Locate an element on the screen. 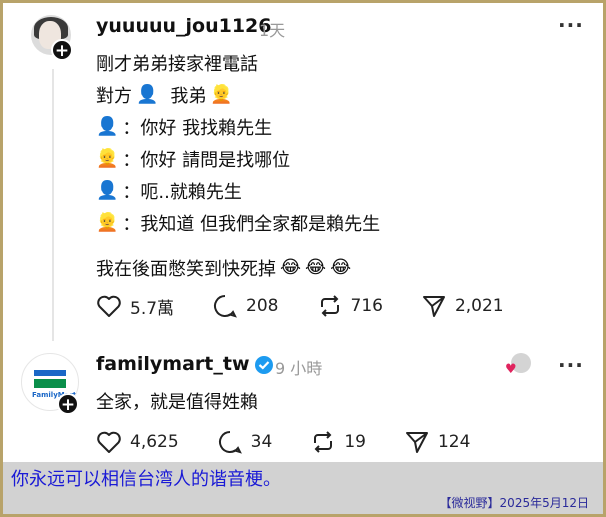  comment-button: 34 is located at coordinates (245, 442).